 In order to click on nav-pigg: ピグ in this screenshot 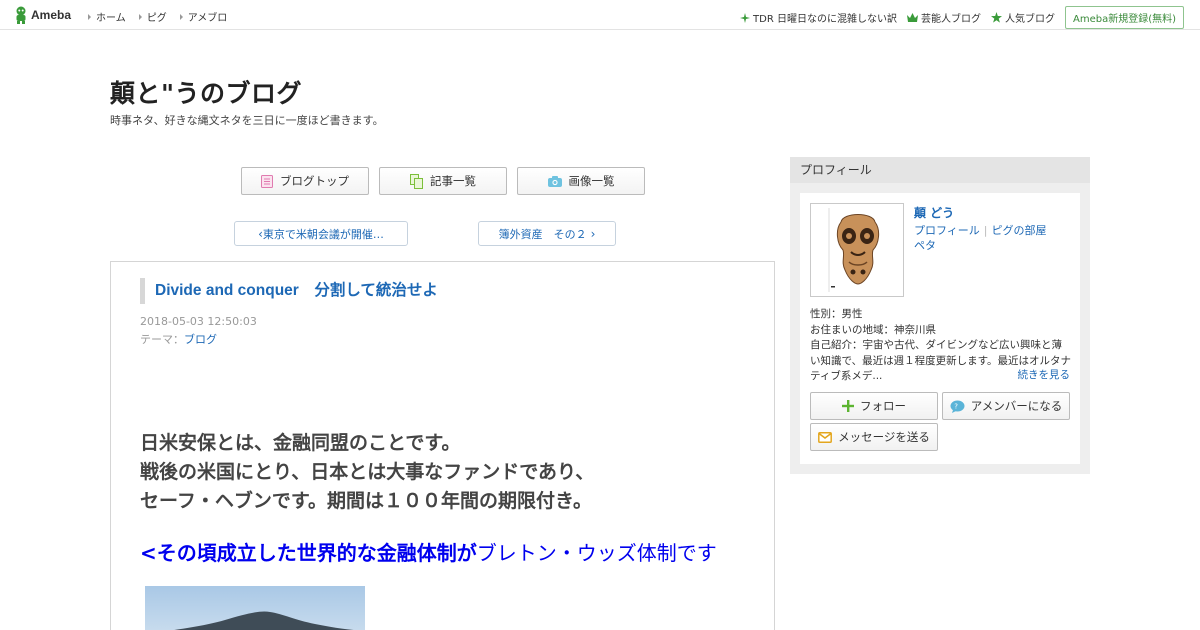, I will do `click(152, 16)`.